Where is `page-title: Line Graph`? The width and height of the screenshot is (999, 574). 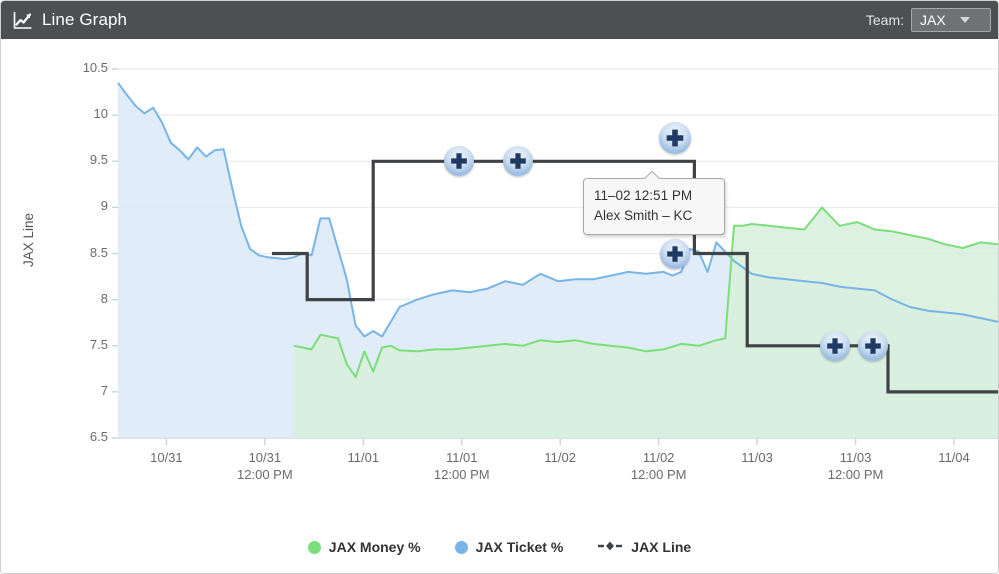 page-title: Line Graph is located at coordinates (85, 19).